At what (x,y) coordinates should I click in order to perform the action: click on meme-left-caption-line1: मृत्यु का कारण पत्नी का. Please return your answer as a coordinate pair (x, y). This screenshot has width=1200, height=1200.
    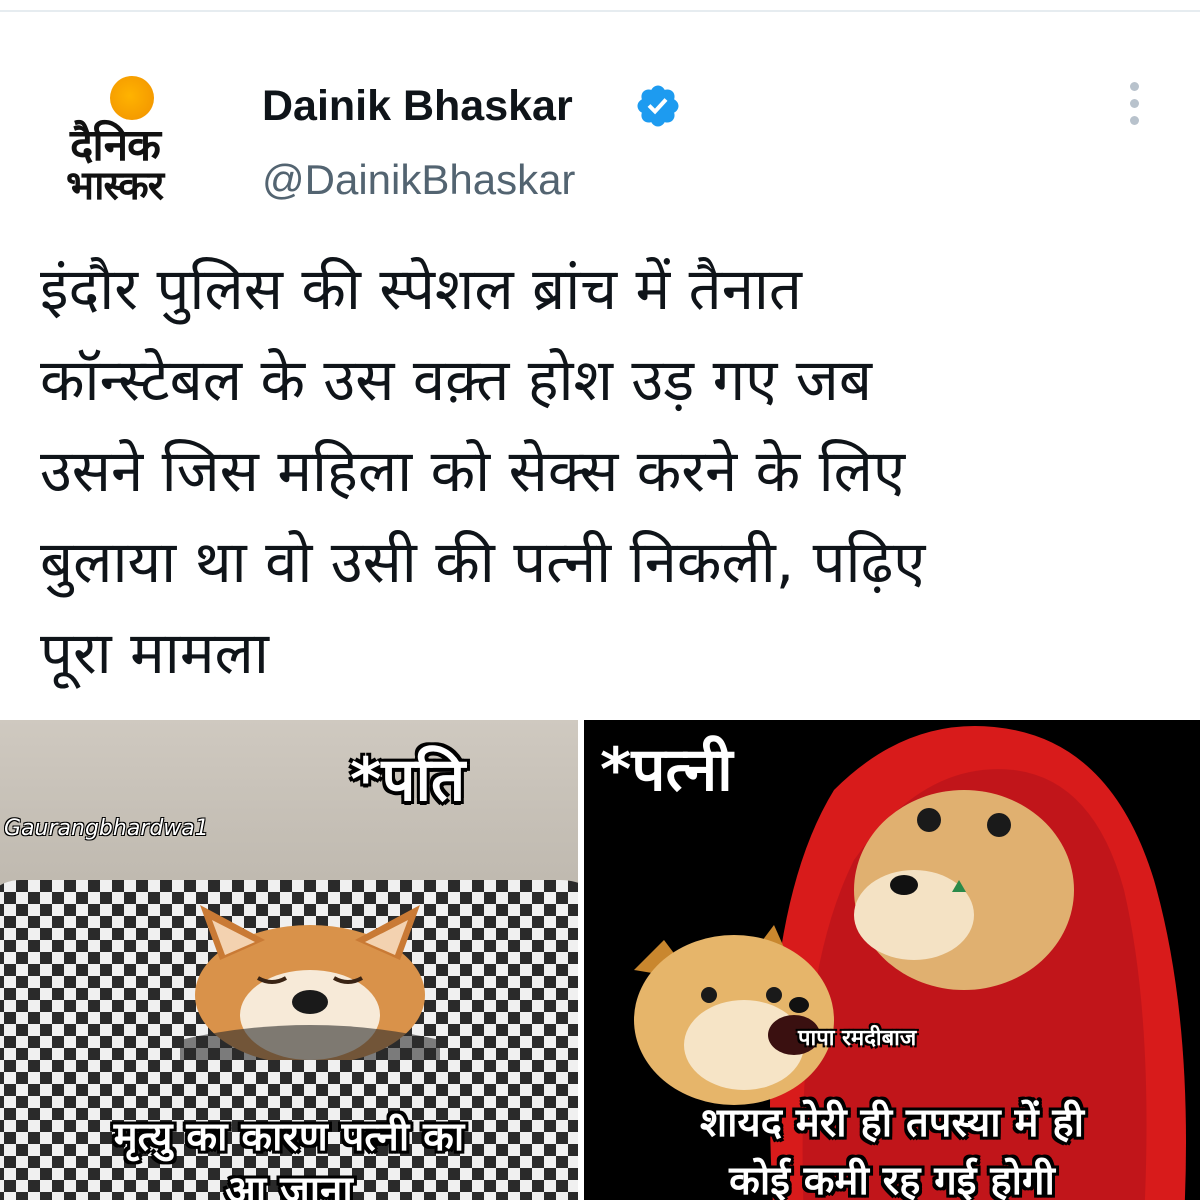
    Looking at the image, I should click on (289, 1137).